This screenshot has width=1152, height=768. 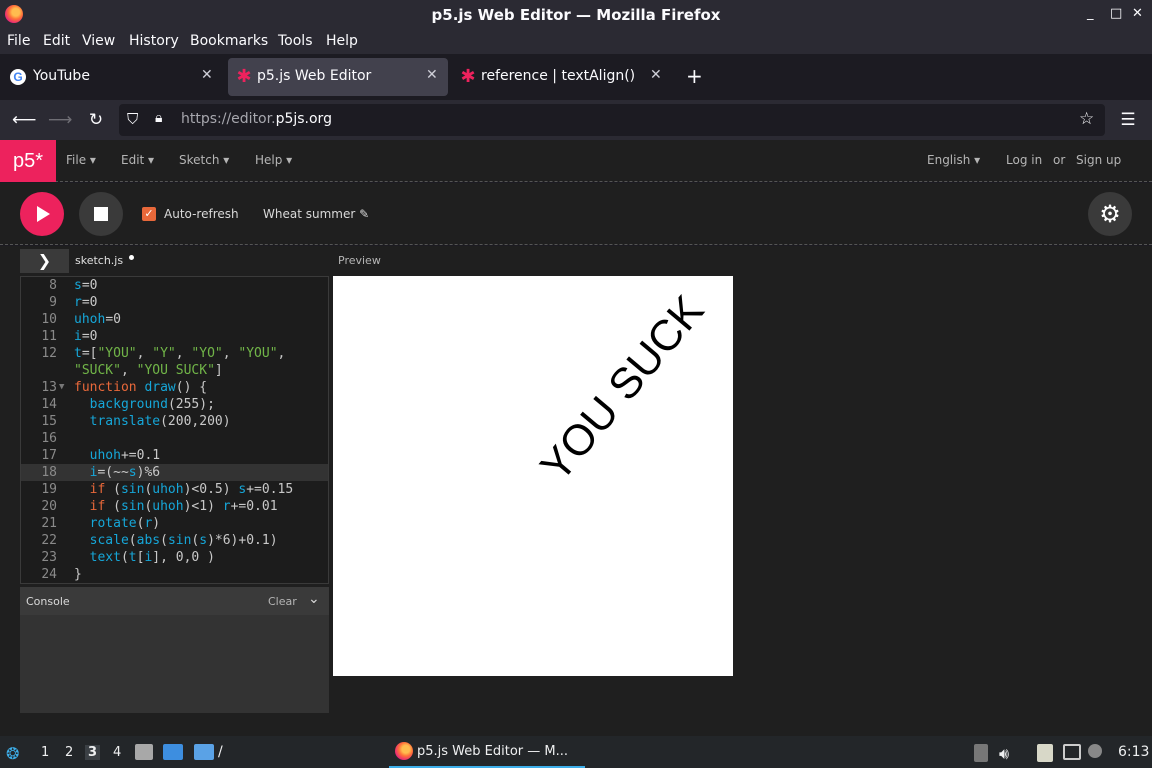 I want to click on bookmark-star-icon: ☆, so click(x=1086, y=119).